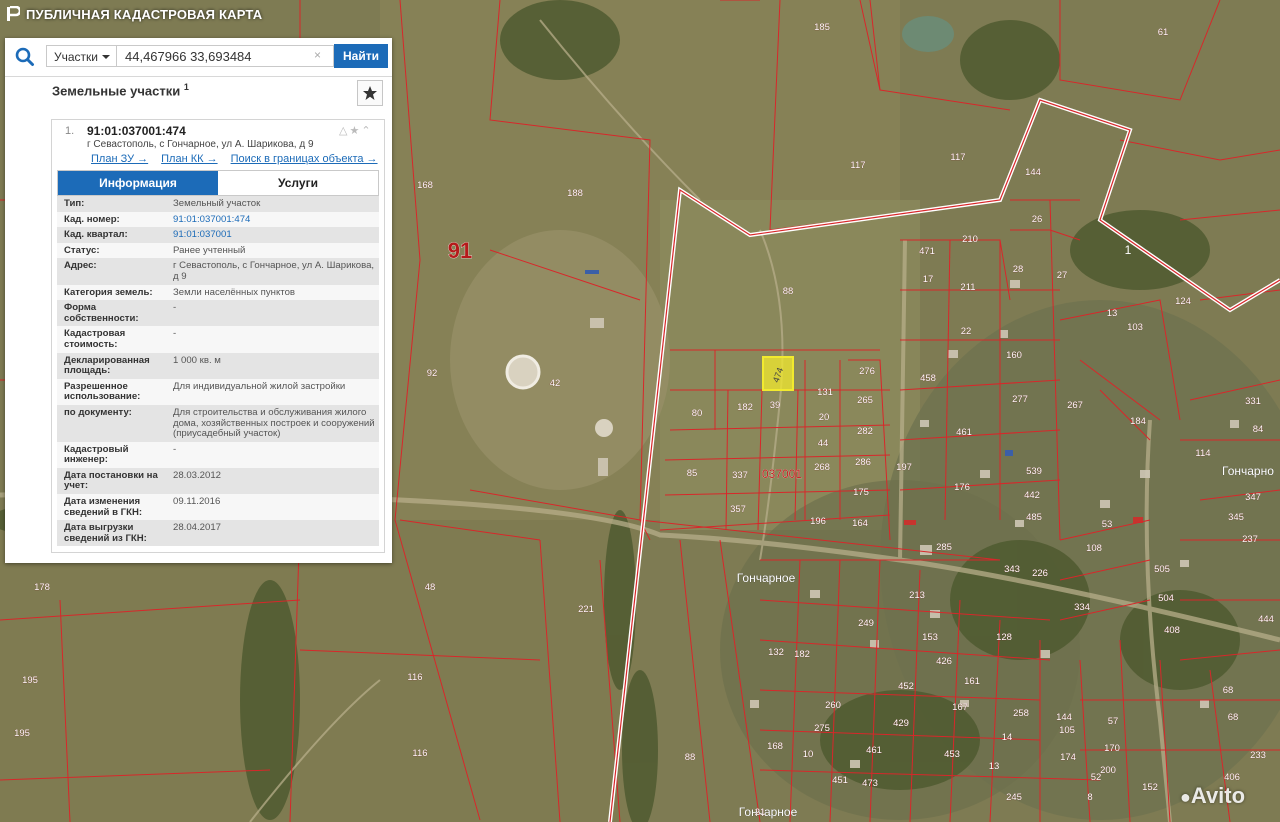 The width and height of the screenshot is (1280, 822). What do you see at coordinates (1112, 748) in the screenshot?
I see `parcel-number-label: 170` at bounding box center [1112, 748].